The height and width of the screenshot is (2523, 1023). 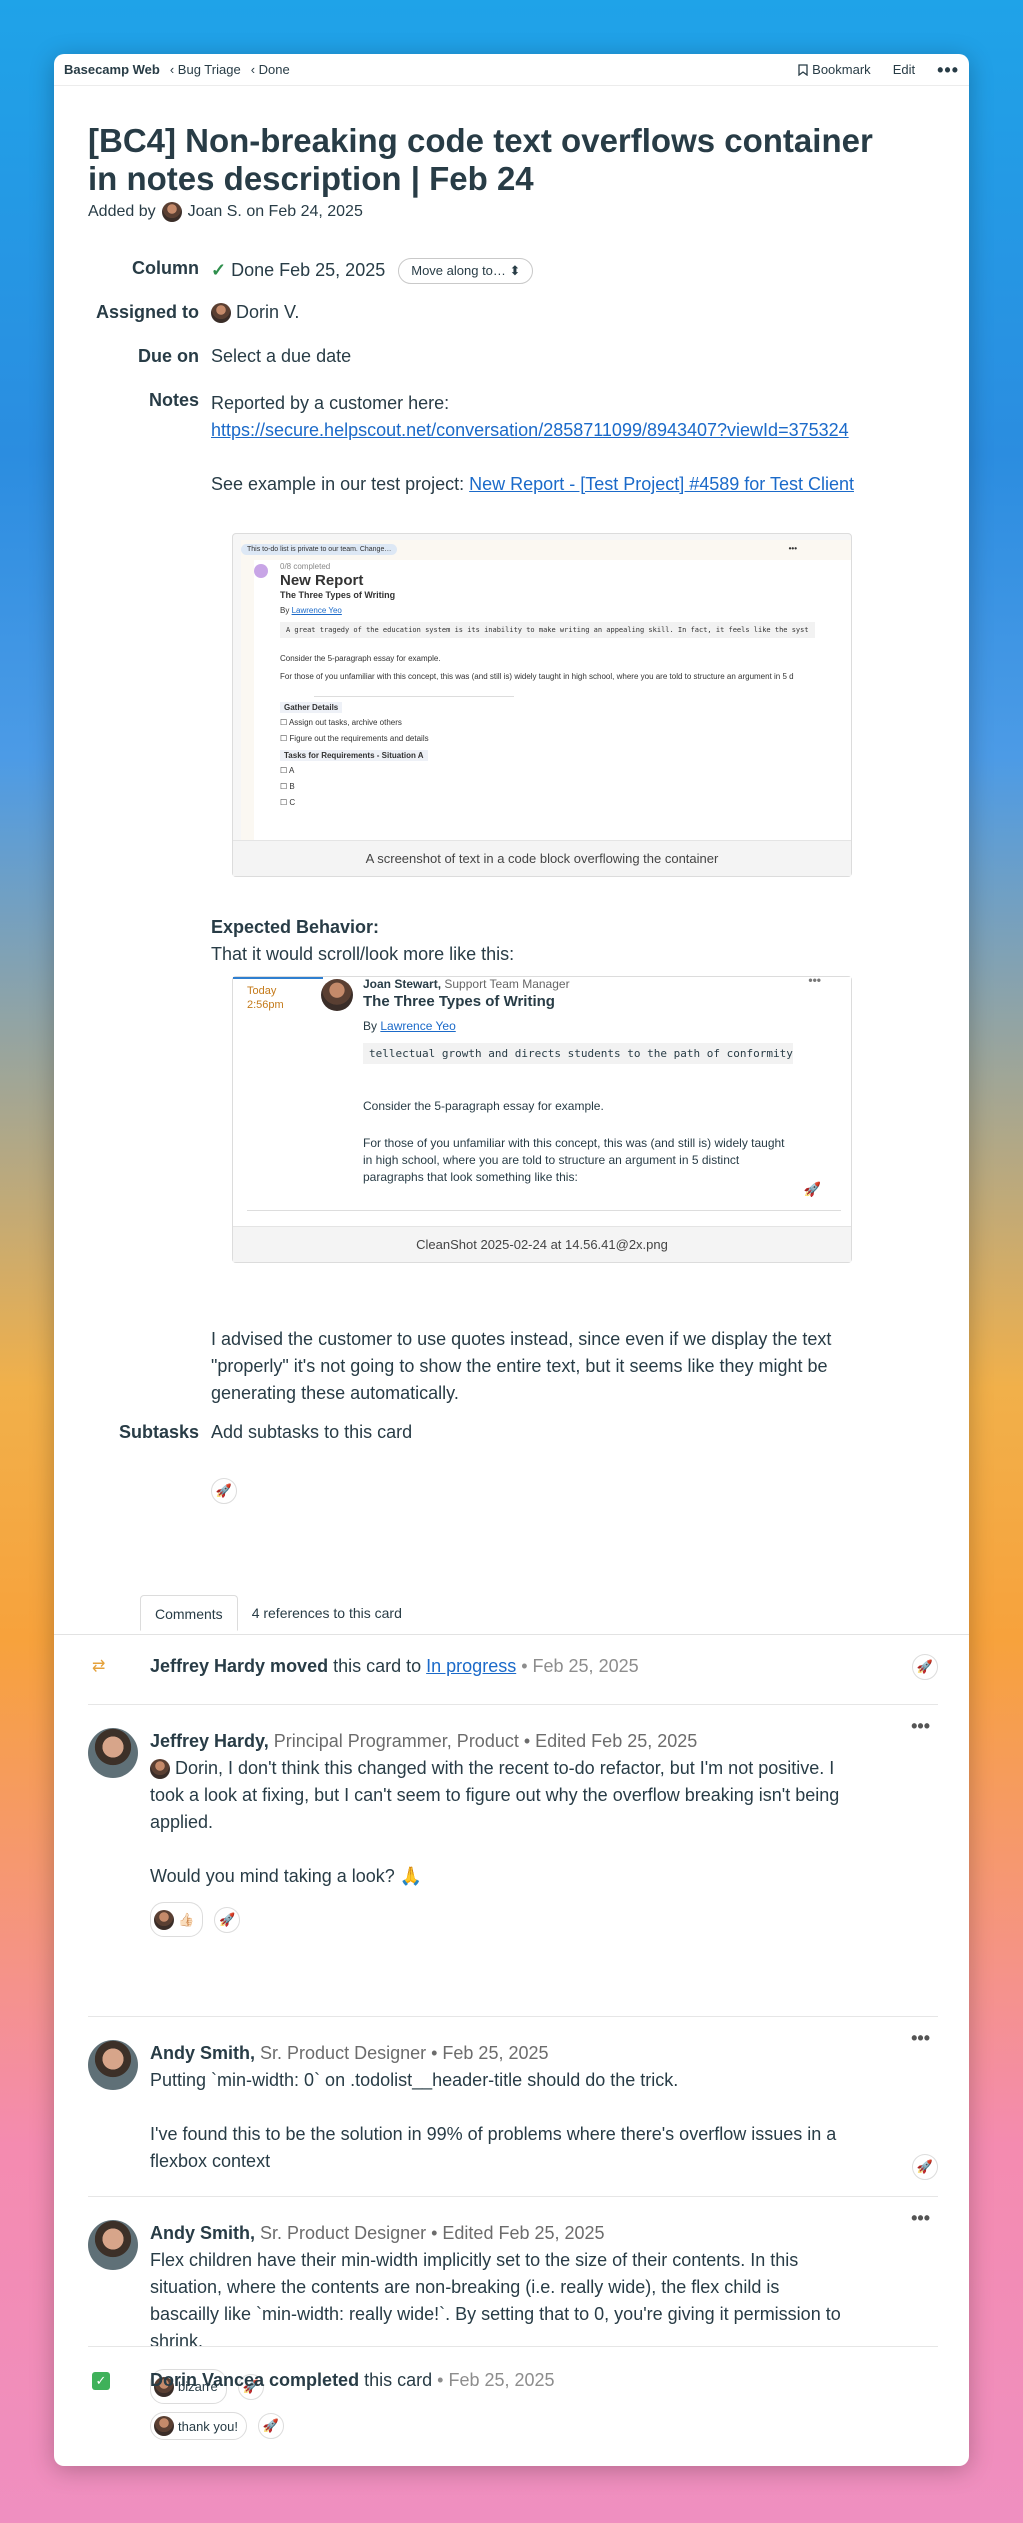 What do you see at coordinates (177, 1919) in the screenshot?
I see `reaction-chip: 👍🏻` at bounding box center [177, 1919].